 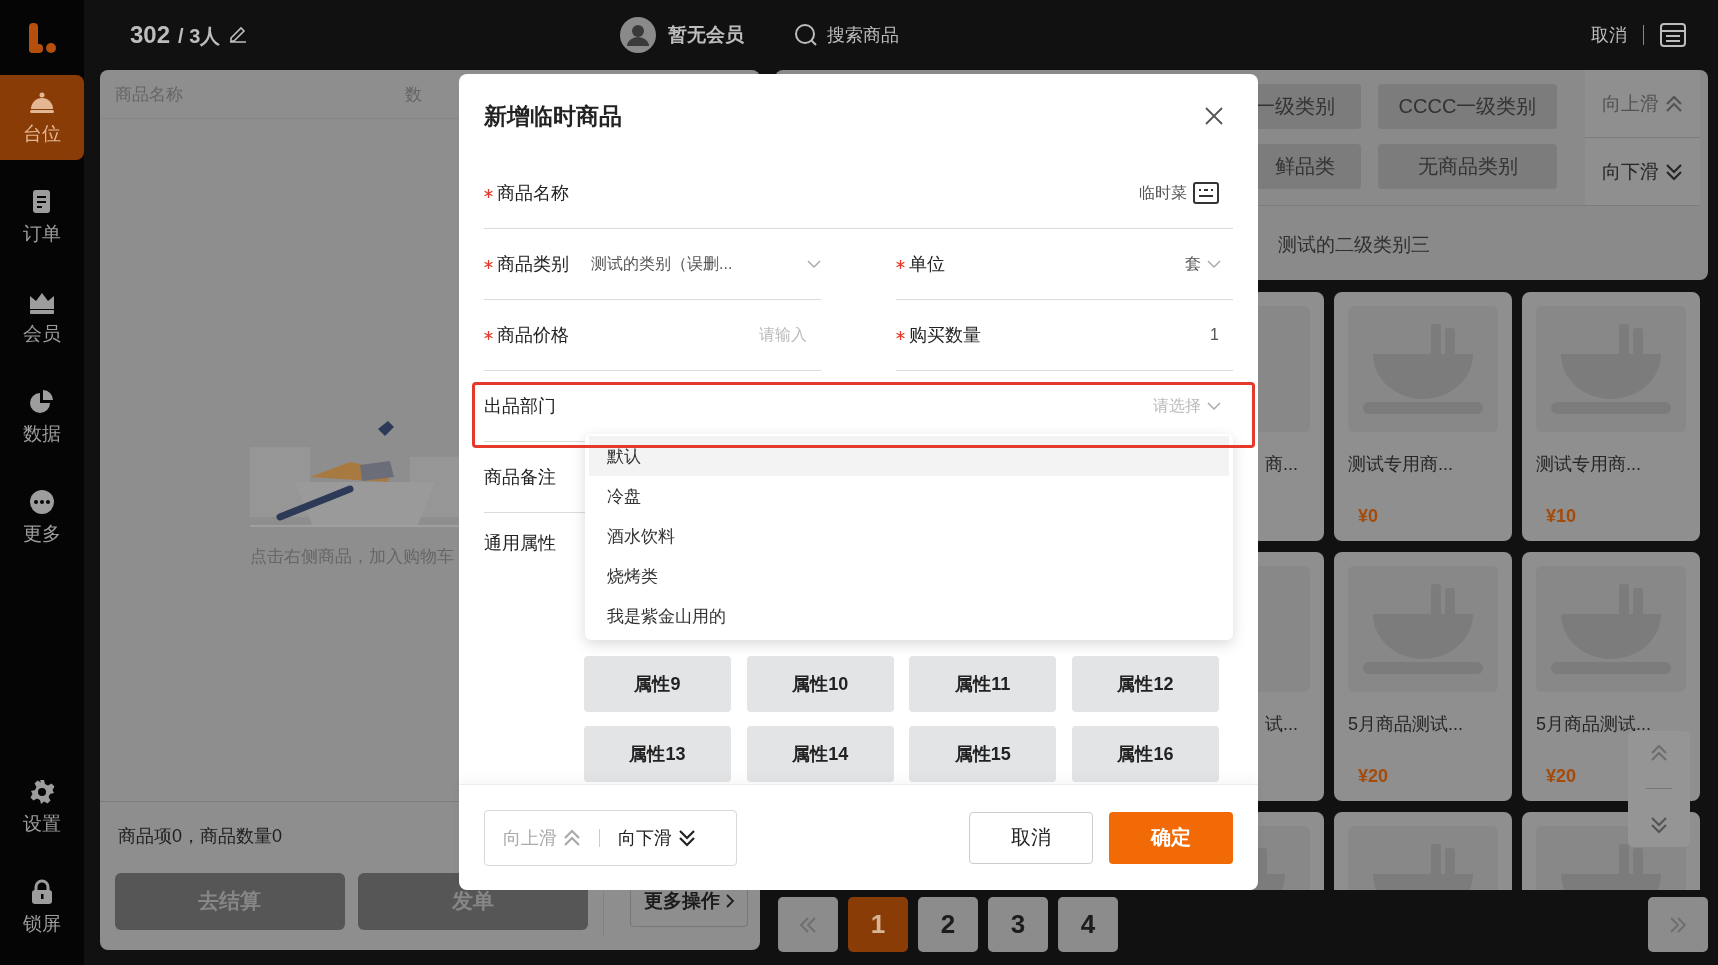 I want to click on sidebar-item: 锁屏, so click(x=42, y=907).